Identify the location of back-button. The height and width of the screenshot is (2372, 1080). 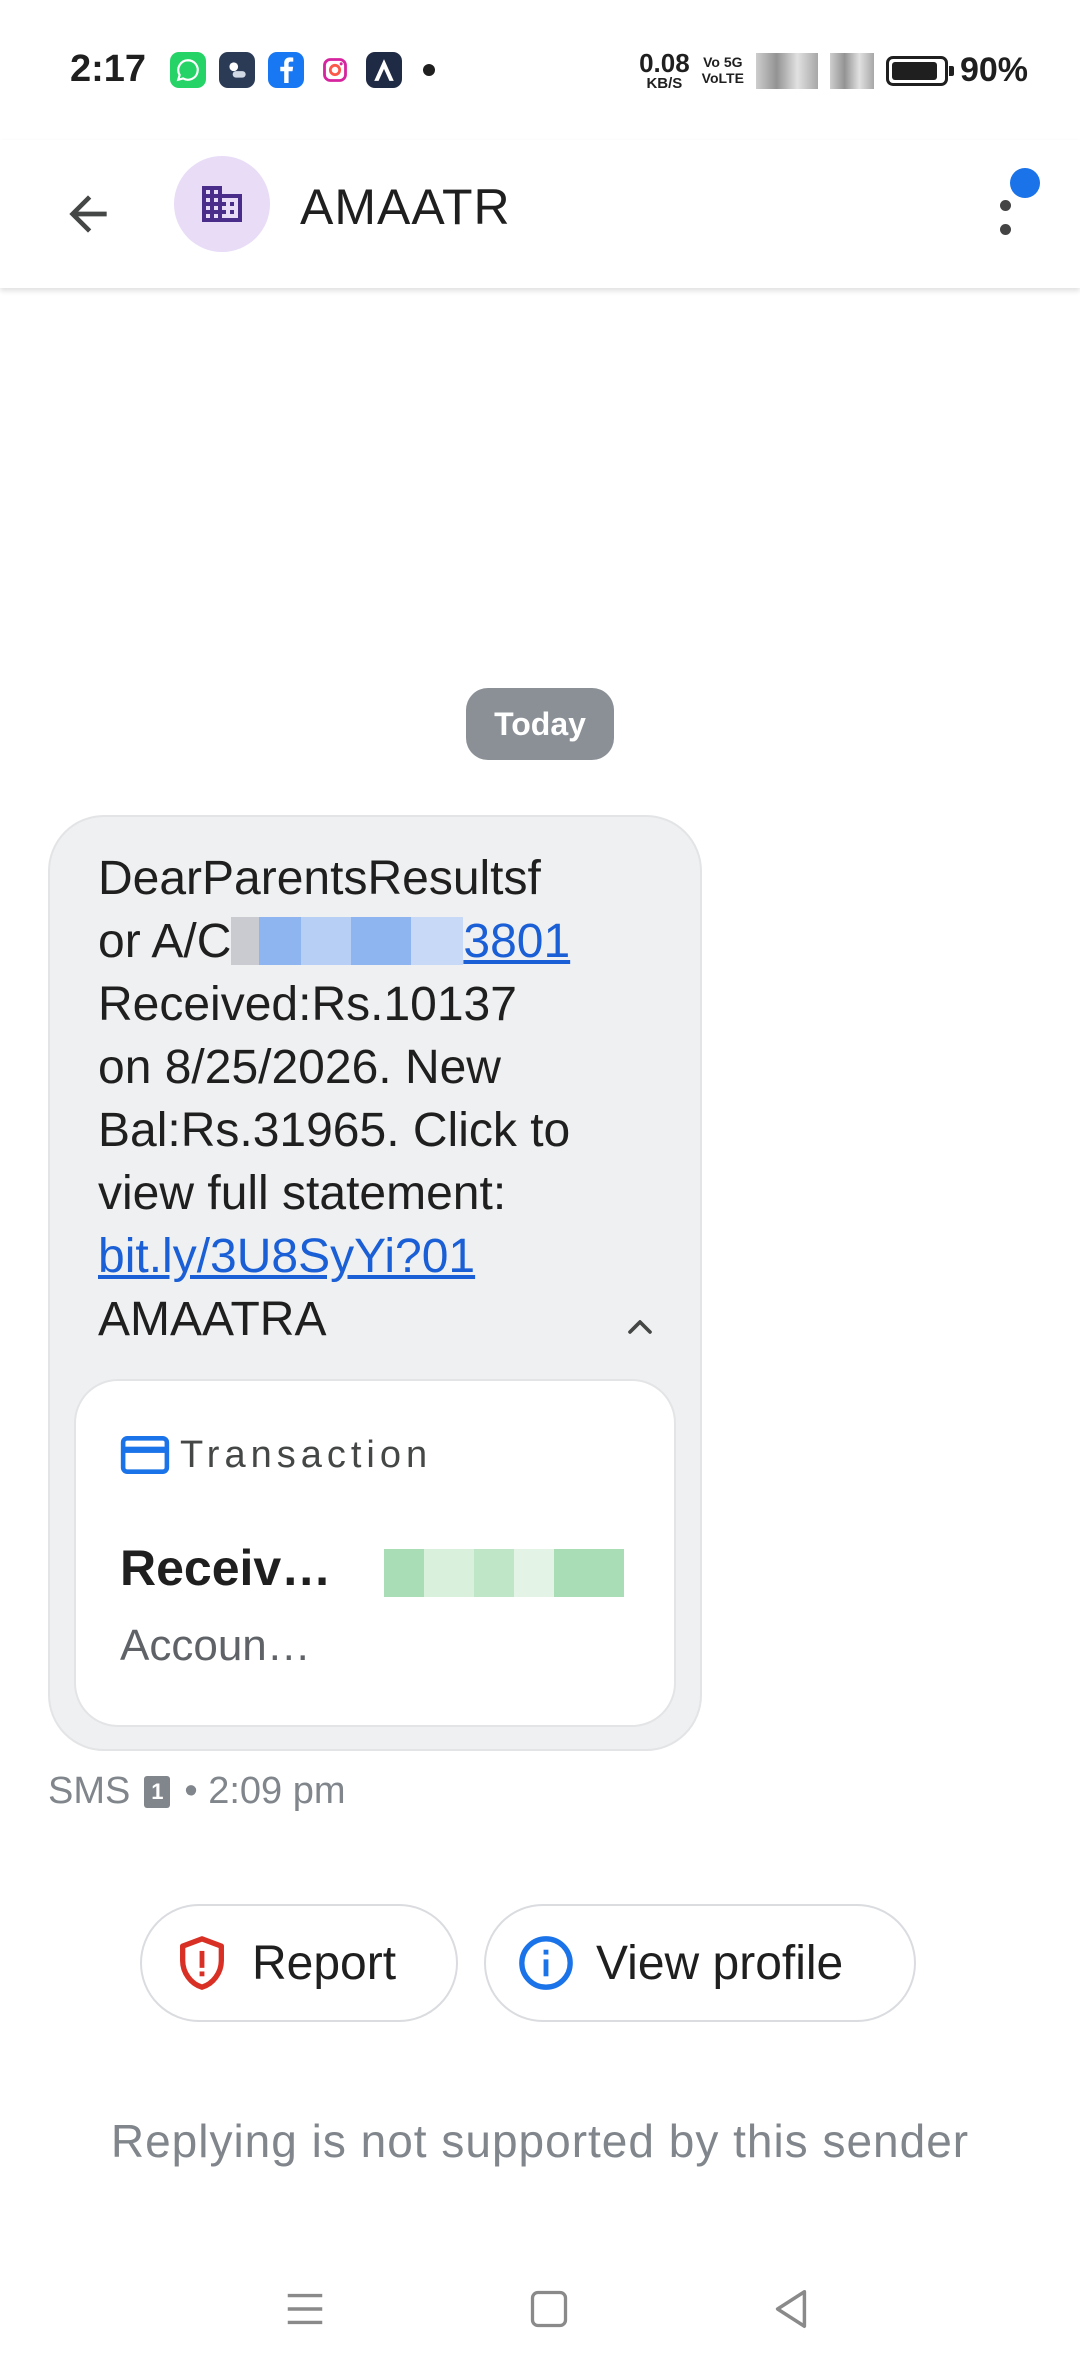
(88, 214).